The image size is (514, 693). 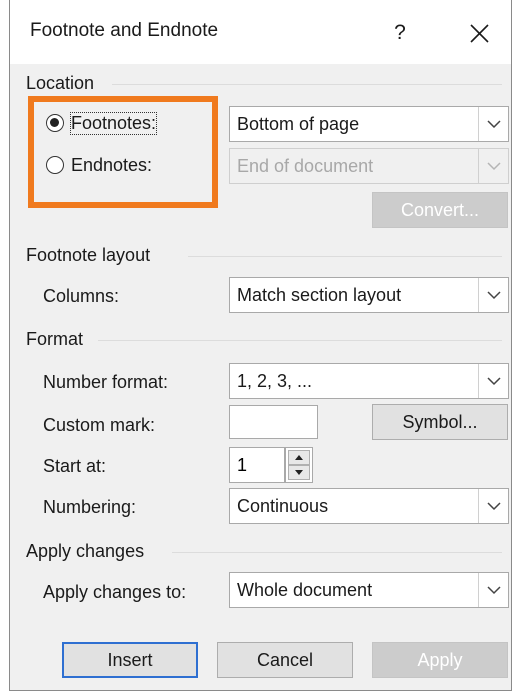 I want to click on columns-label: Columns:, so click(x=81, y=296).